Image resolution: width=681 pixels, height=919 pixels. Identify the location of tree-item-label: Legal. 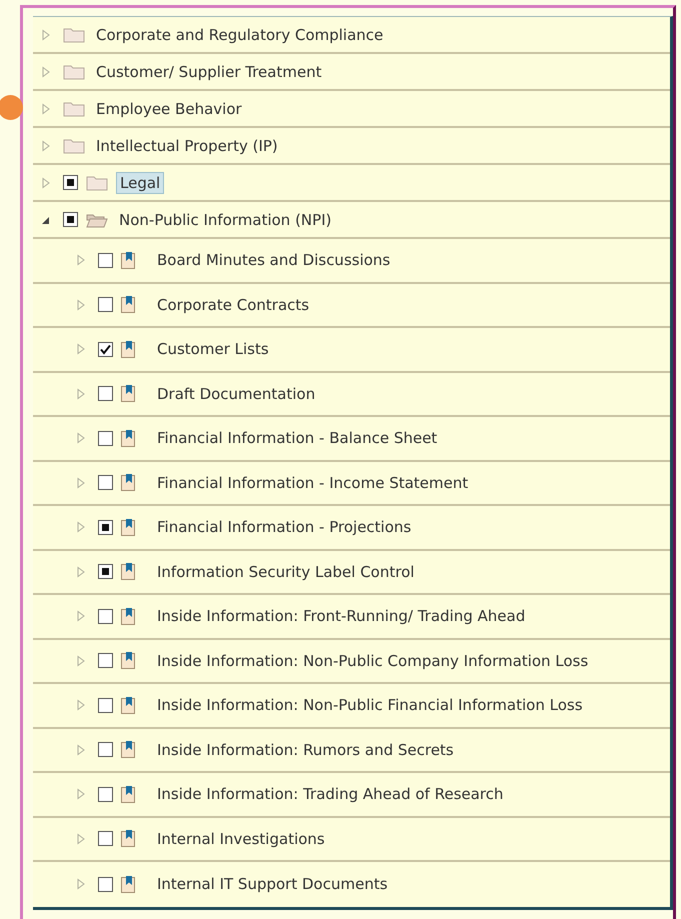
(140, 183).